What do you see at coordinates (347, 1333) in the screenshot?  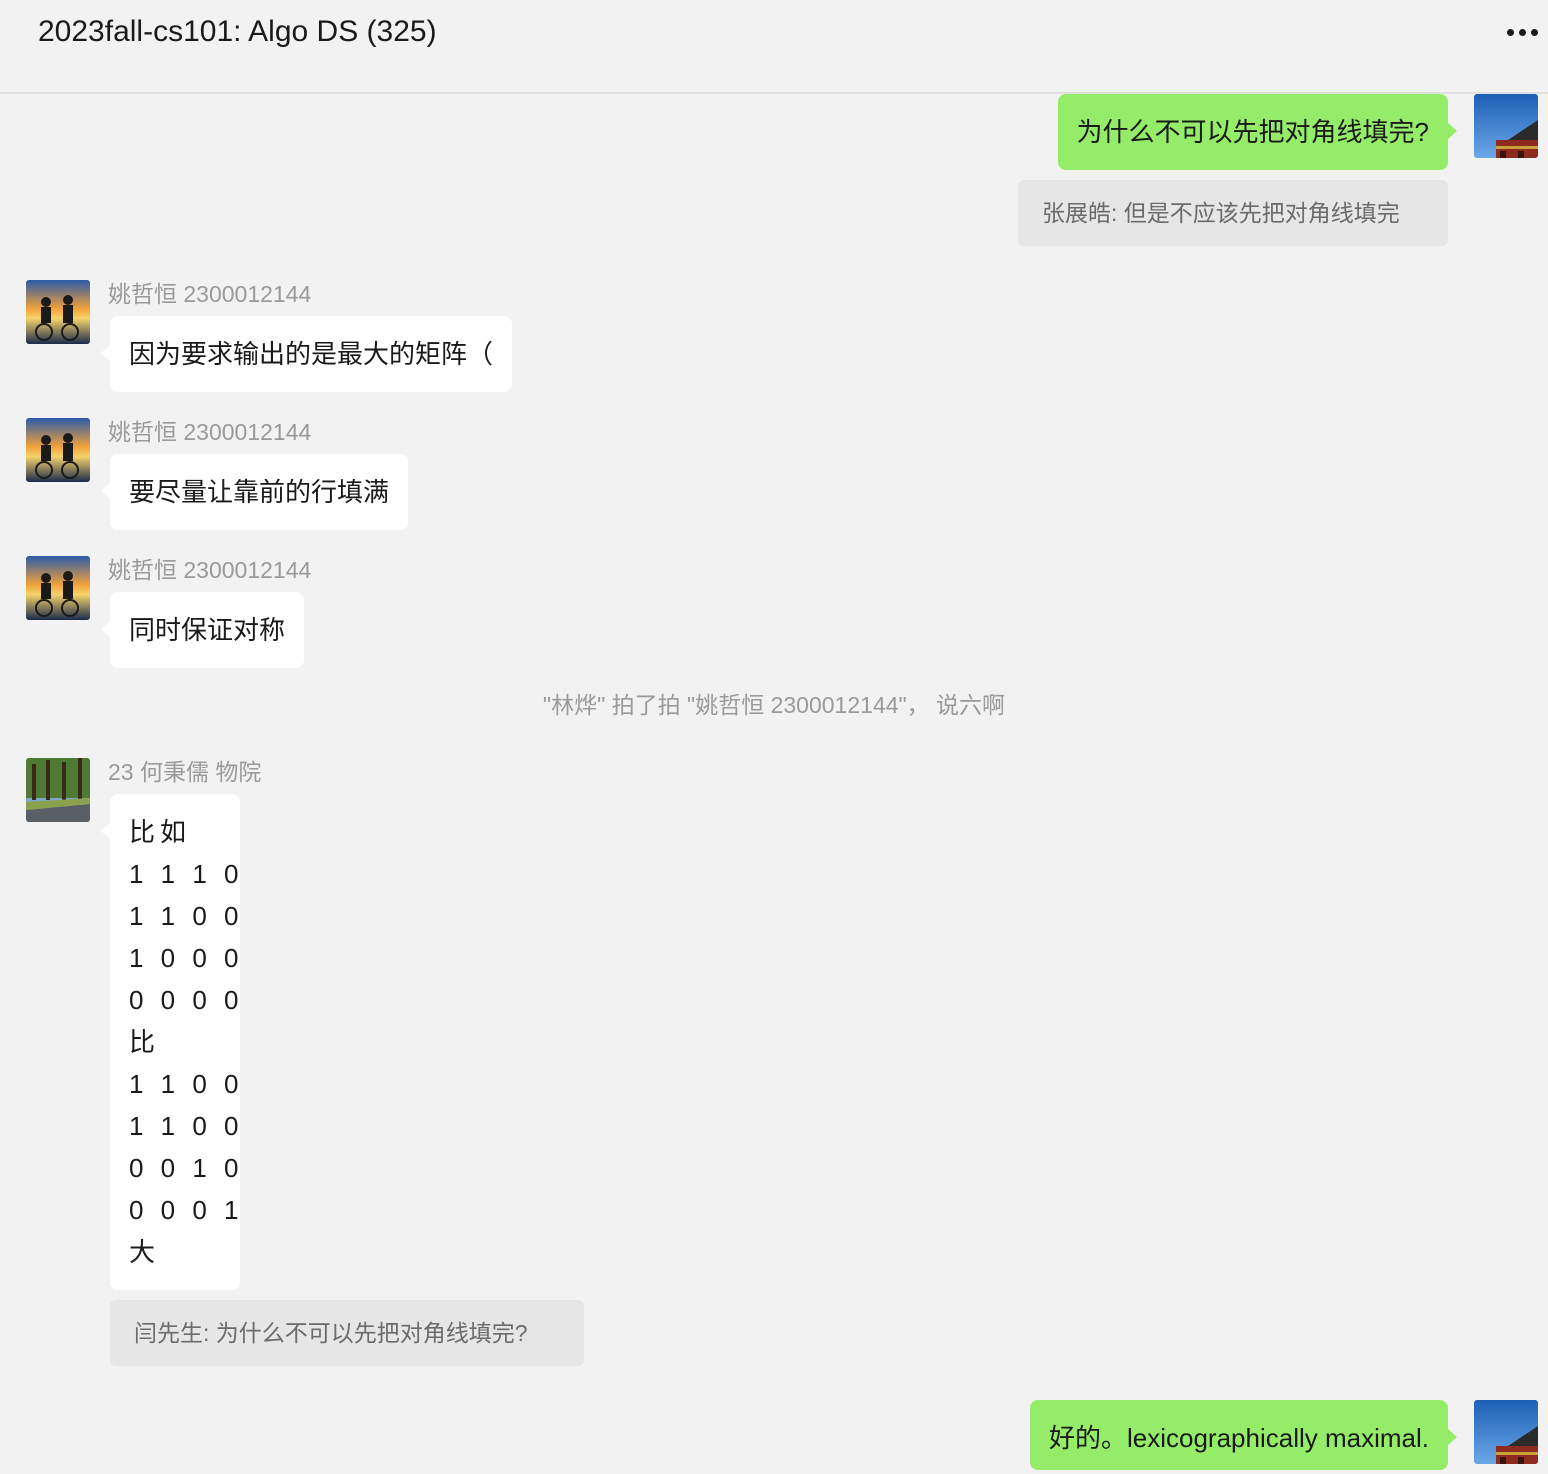 I see `quoted-message: 闫先生: 为什么不可以先把对角线填完?` at bounding box center [347, 1333].